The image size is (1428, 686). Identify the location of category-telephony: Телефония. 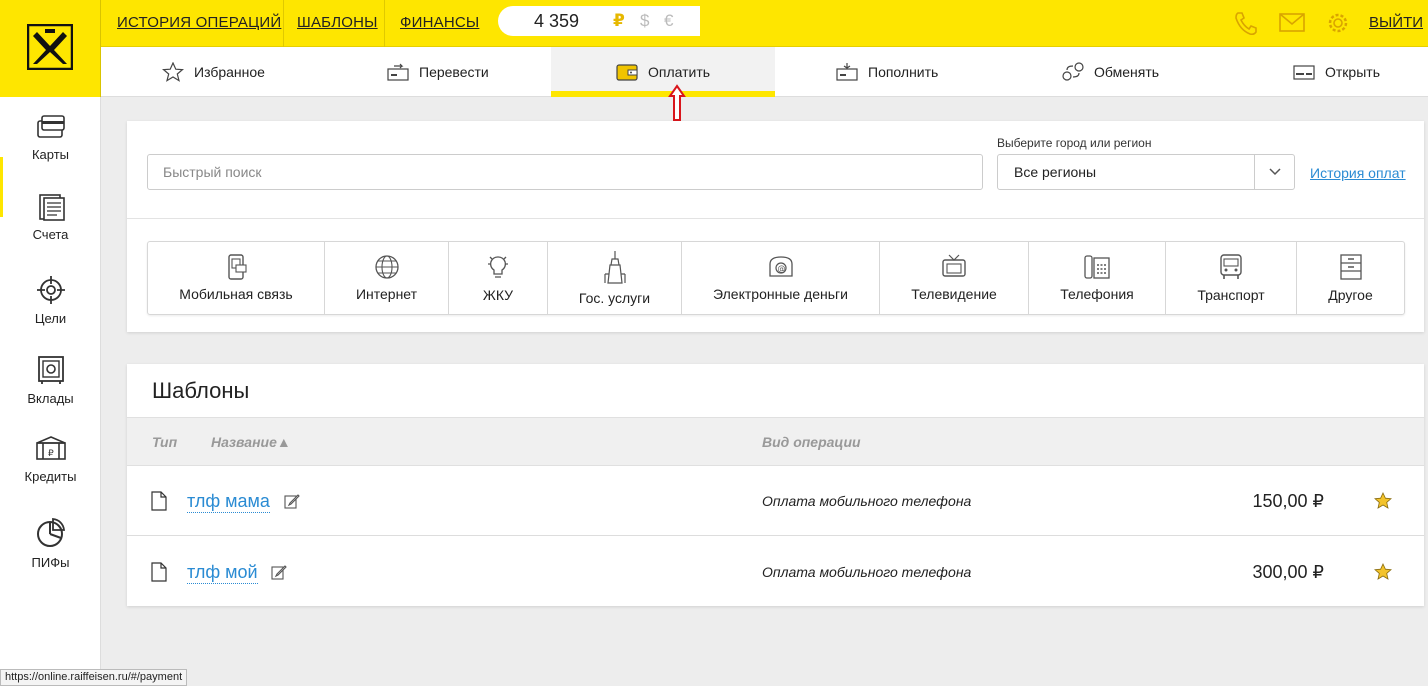
(1097, 278).